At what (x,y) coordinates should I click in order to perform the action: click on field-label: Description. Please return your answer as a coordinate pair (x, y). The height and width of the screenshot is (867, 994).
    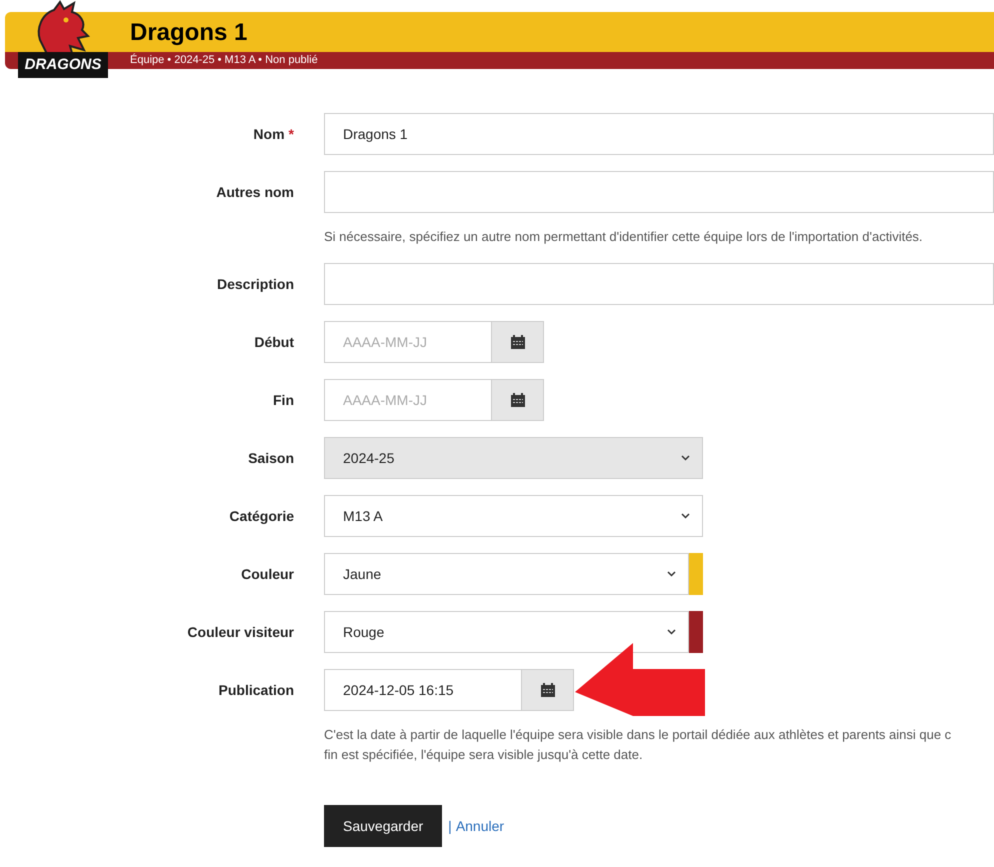
    Looking at the image, I should click on (255, 284).